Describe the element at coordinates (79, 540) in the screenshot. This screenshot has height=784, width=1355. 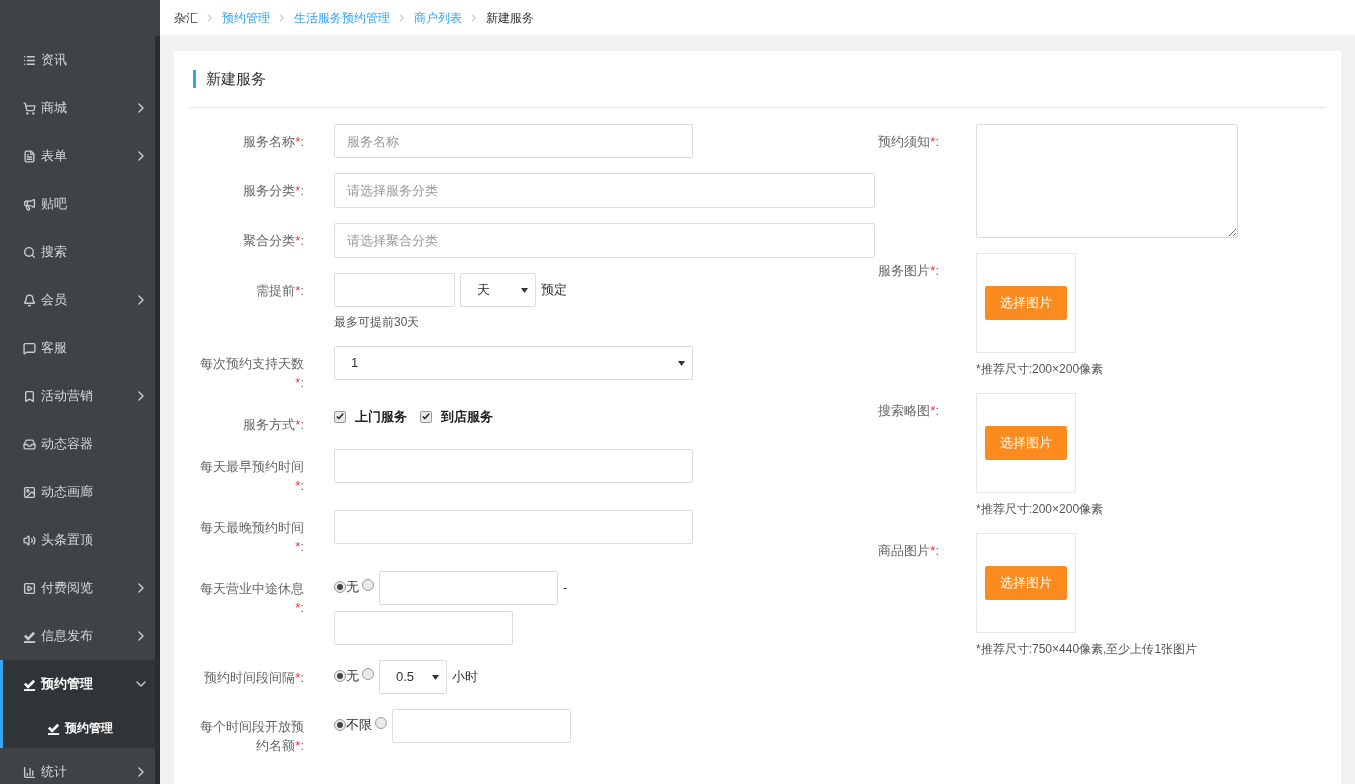
I see `sidebar-item: 头条置顶` at that location.